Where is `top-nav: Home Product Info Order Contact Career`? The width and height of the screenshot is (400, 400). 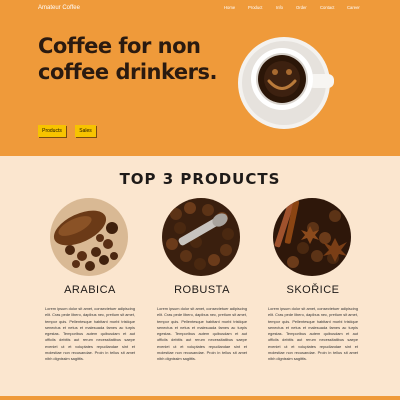
top-nav: Home Product Info Order Contact Career is located at coordinates (294, 9).